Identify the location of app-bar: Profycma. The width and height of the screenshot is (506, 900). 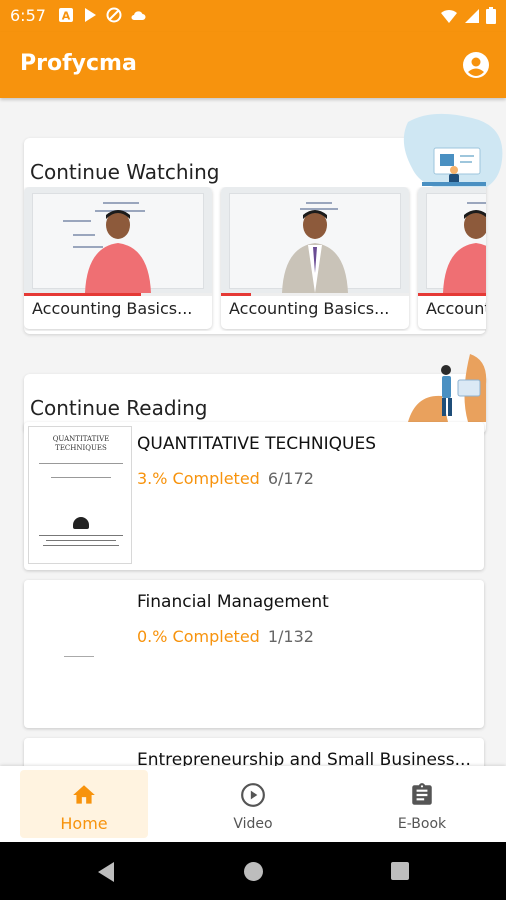
(253, 65).